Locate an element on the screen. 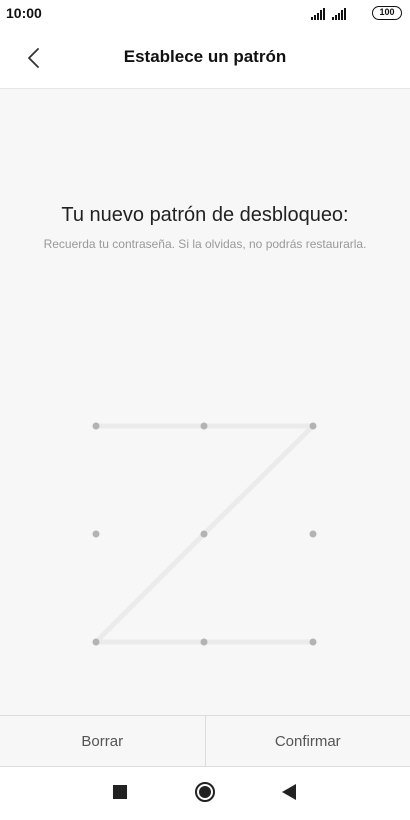 The height and width of the screenshot is (820, 410). recents-button is located at coordinates (120, 794).